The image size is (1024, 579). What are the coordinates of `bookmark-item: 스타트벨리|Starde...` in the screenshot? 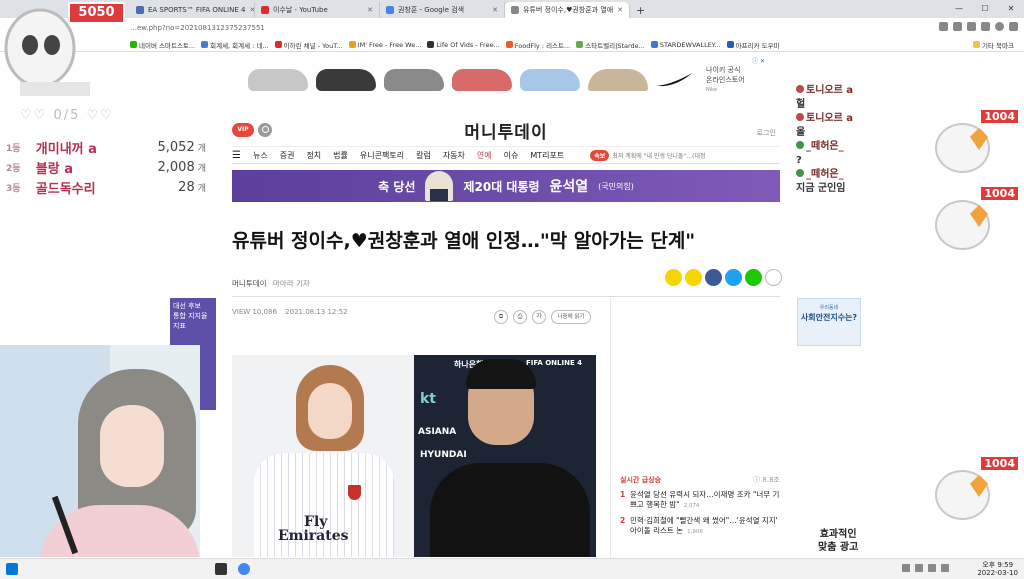 It's located at (610, 45).